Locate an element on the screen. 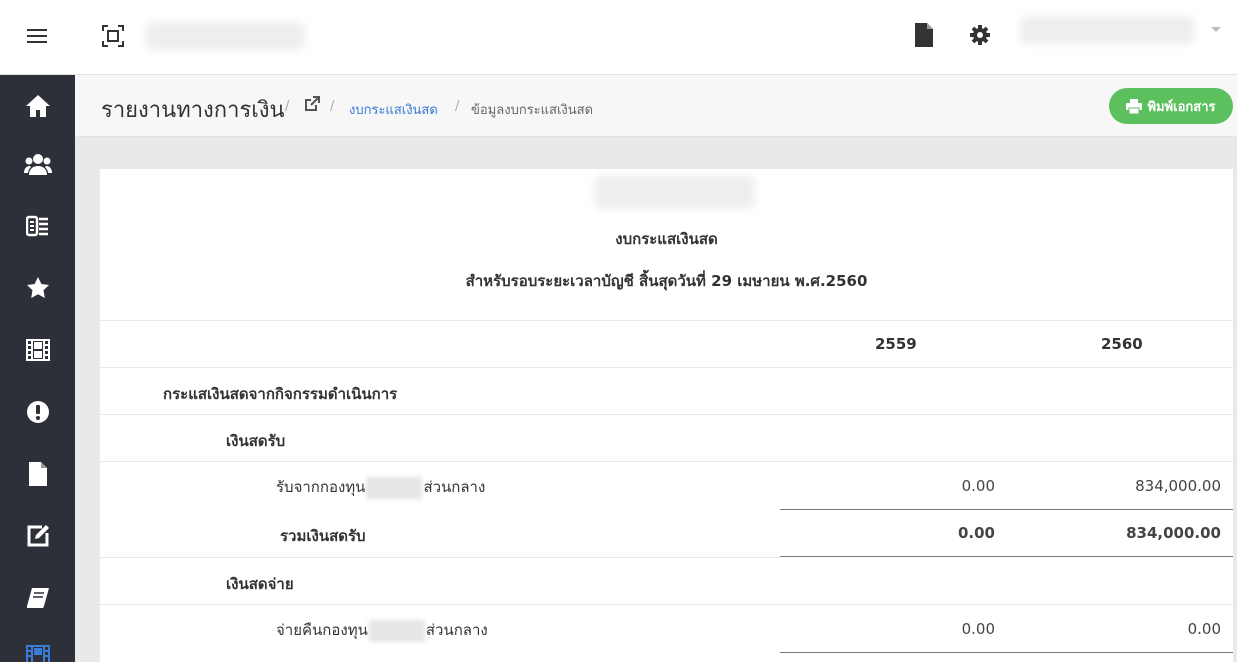 The width and height of the screenshot is (1237, 662). sidebar-item-alerts is located at coordinates (37, 412).